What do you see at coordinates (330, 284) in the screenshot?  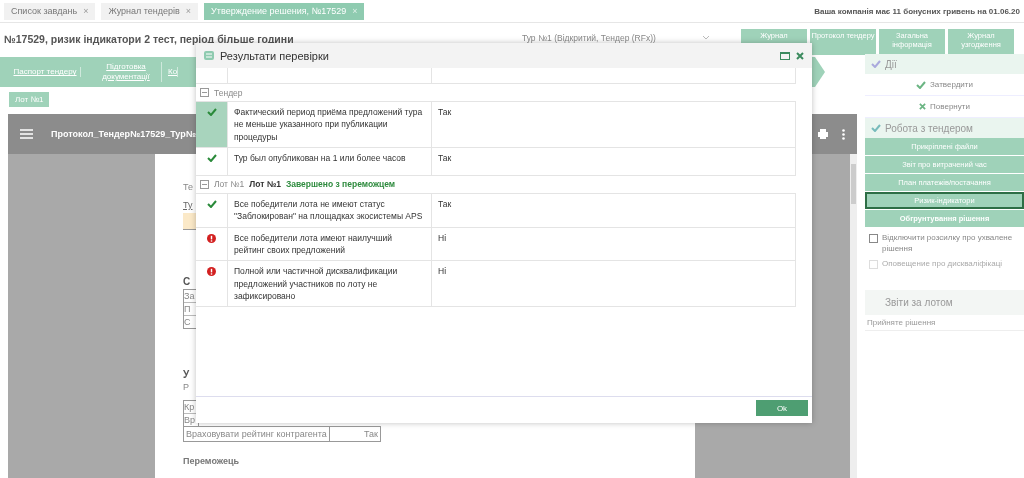 I see `check-text: Полной или частичной дисквалификации предложений участников по лоту не зафиксировано` at bounding box center [330, 284].